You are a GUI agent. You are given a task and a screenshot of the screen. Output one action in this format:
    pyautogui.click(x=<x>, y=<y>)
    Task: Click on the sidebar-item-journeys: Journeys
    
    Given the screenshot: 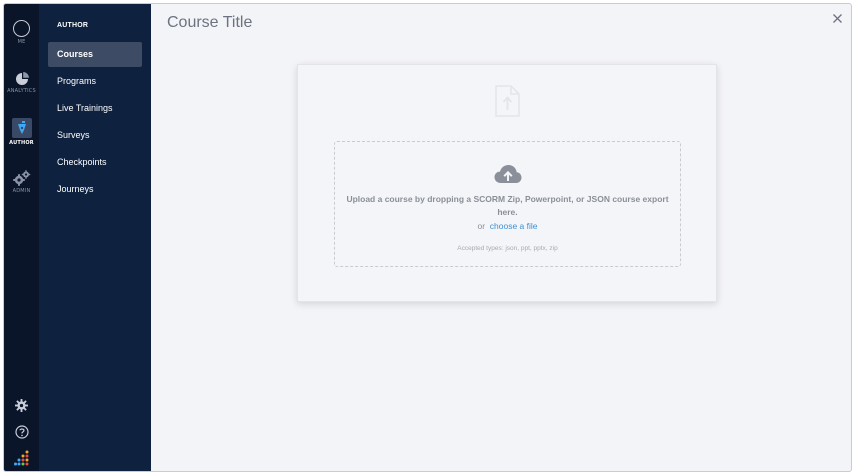 What is the action you would take?
    pyautogui.click(x=95, y=189)
    